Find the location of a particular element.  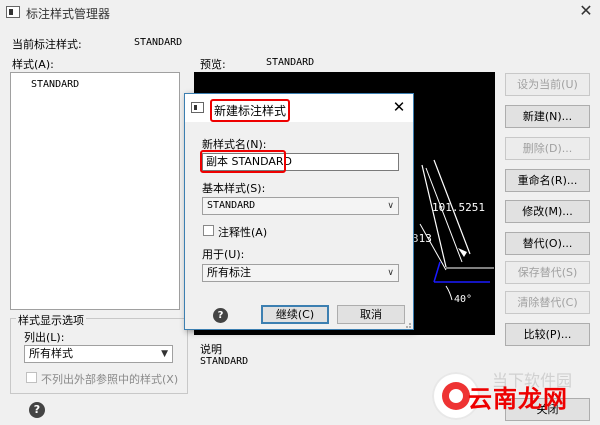

current-style-value: STANDARD is located at coordinates (158, 42).